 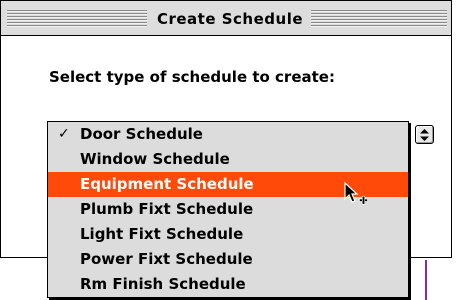 What do you see at coordinates (228, 134) in the screenshot?
I see `menu-item-door-schedule: ✓ Door Schedule` at bounding box center [228, 134].